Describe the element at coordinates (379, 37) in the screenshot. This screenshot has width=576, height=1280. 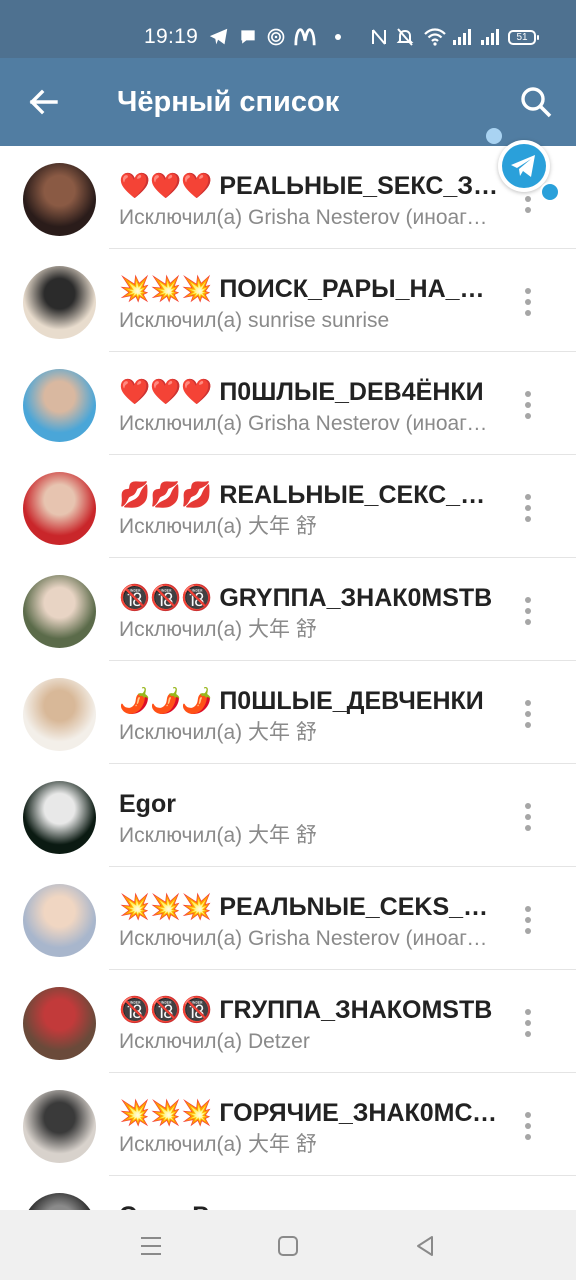
I see `nfc-icon` at that location.